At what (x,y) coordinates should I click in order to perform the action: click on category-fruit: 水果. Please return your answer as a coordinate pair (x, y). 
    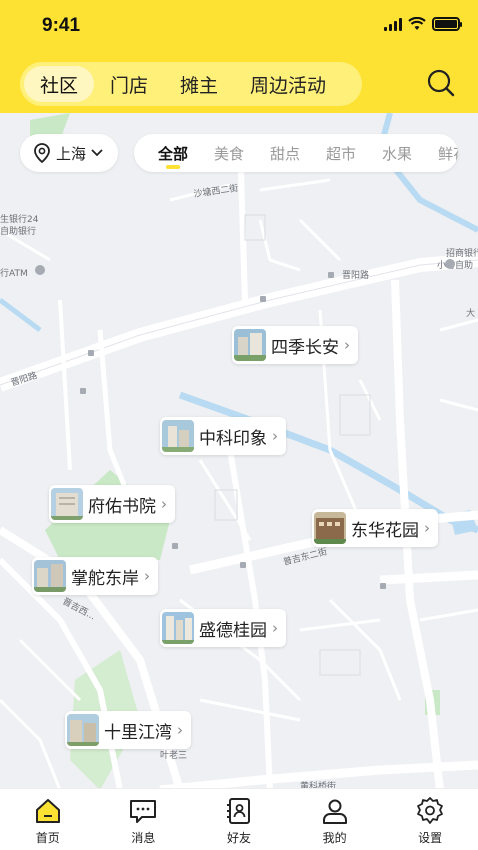
    Looking at the image, I should click on (410, 153).